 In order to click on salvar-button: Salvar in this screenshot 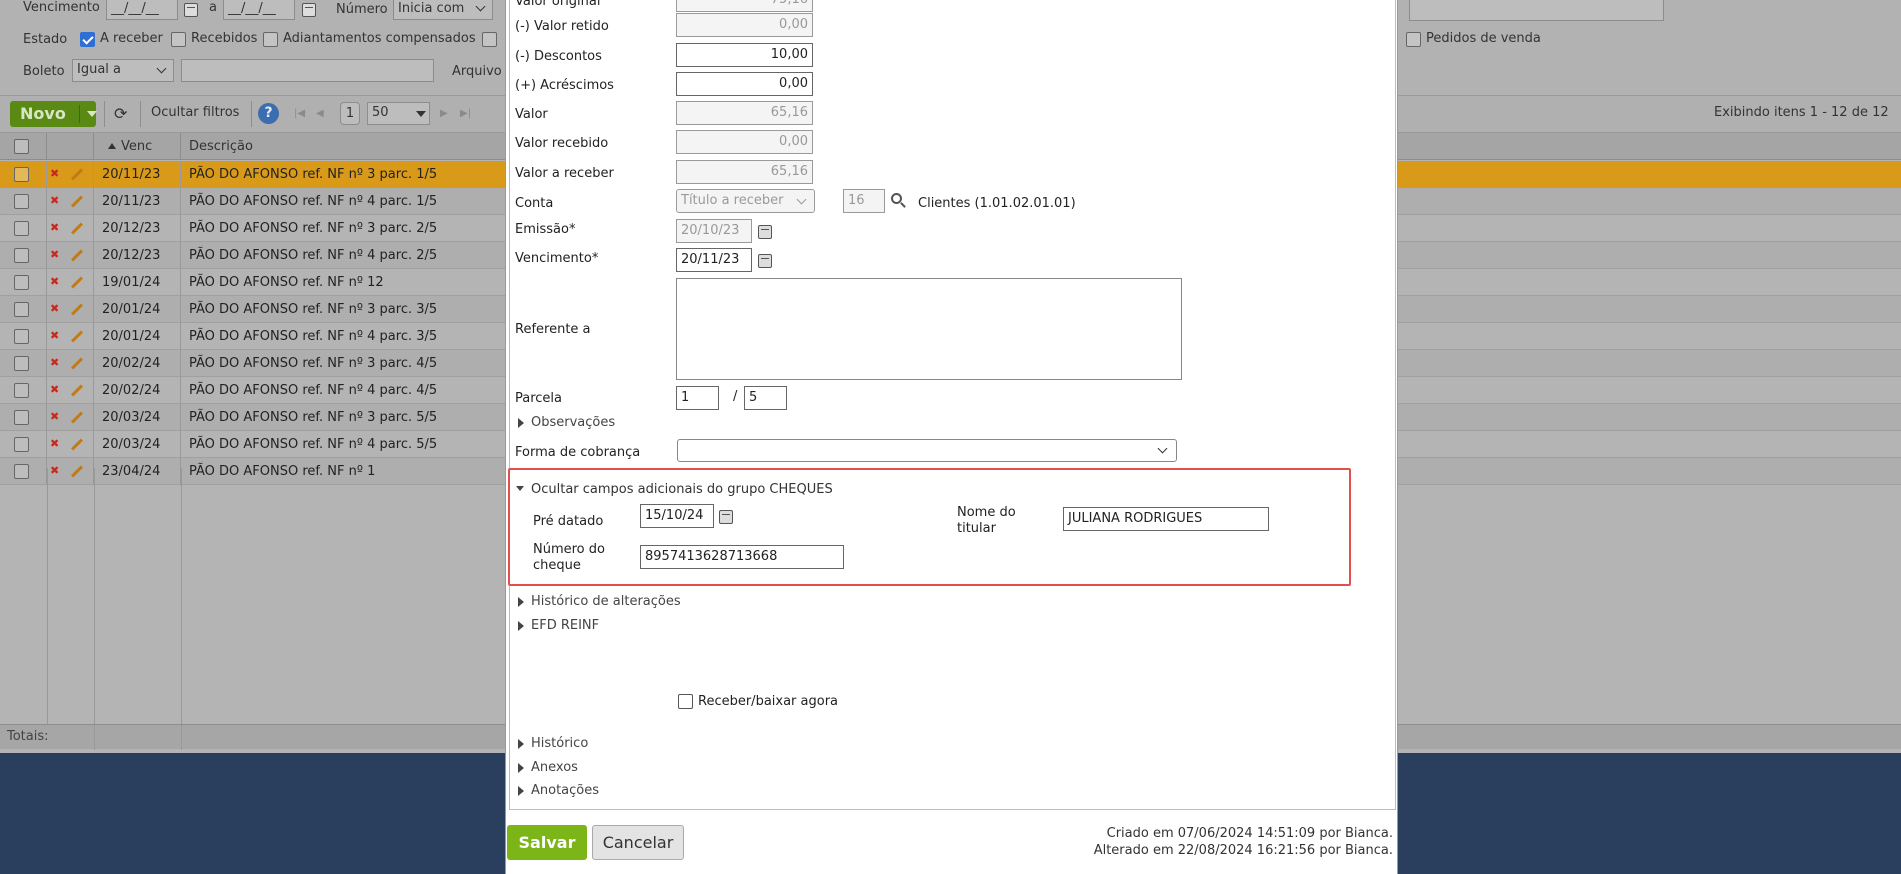, I will do `click(547, 842)`.